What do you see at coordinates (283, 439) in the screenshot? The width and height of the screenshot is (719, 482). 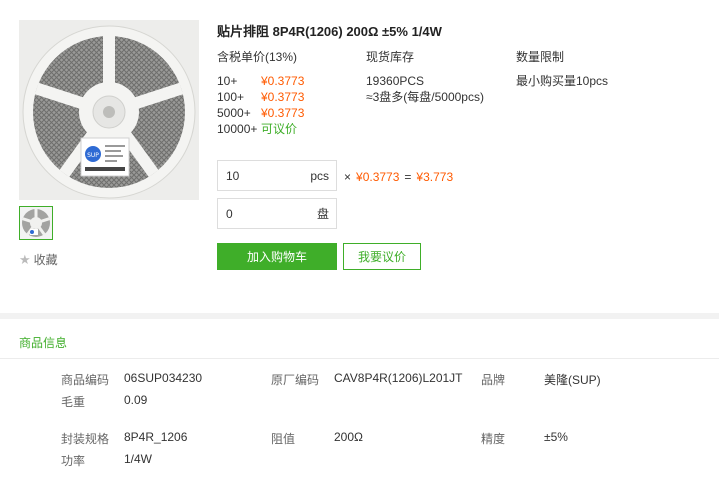 I see `attr-label-resistance: 阻值` at bounding box center [283, 439].